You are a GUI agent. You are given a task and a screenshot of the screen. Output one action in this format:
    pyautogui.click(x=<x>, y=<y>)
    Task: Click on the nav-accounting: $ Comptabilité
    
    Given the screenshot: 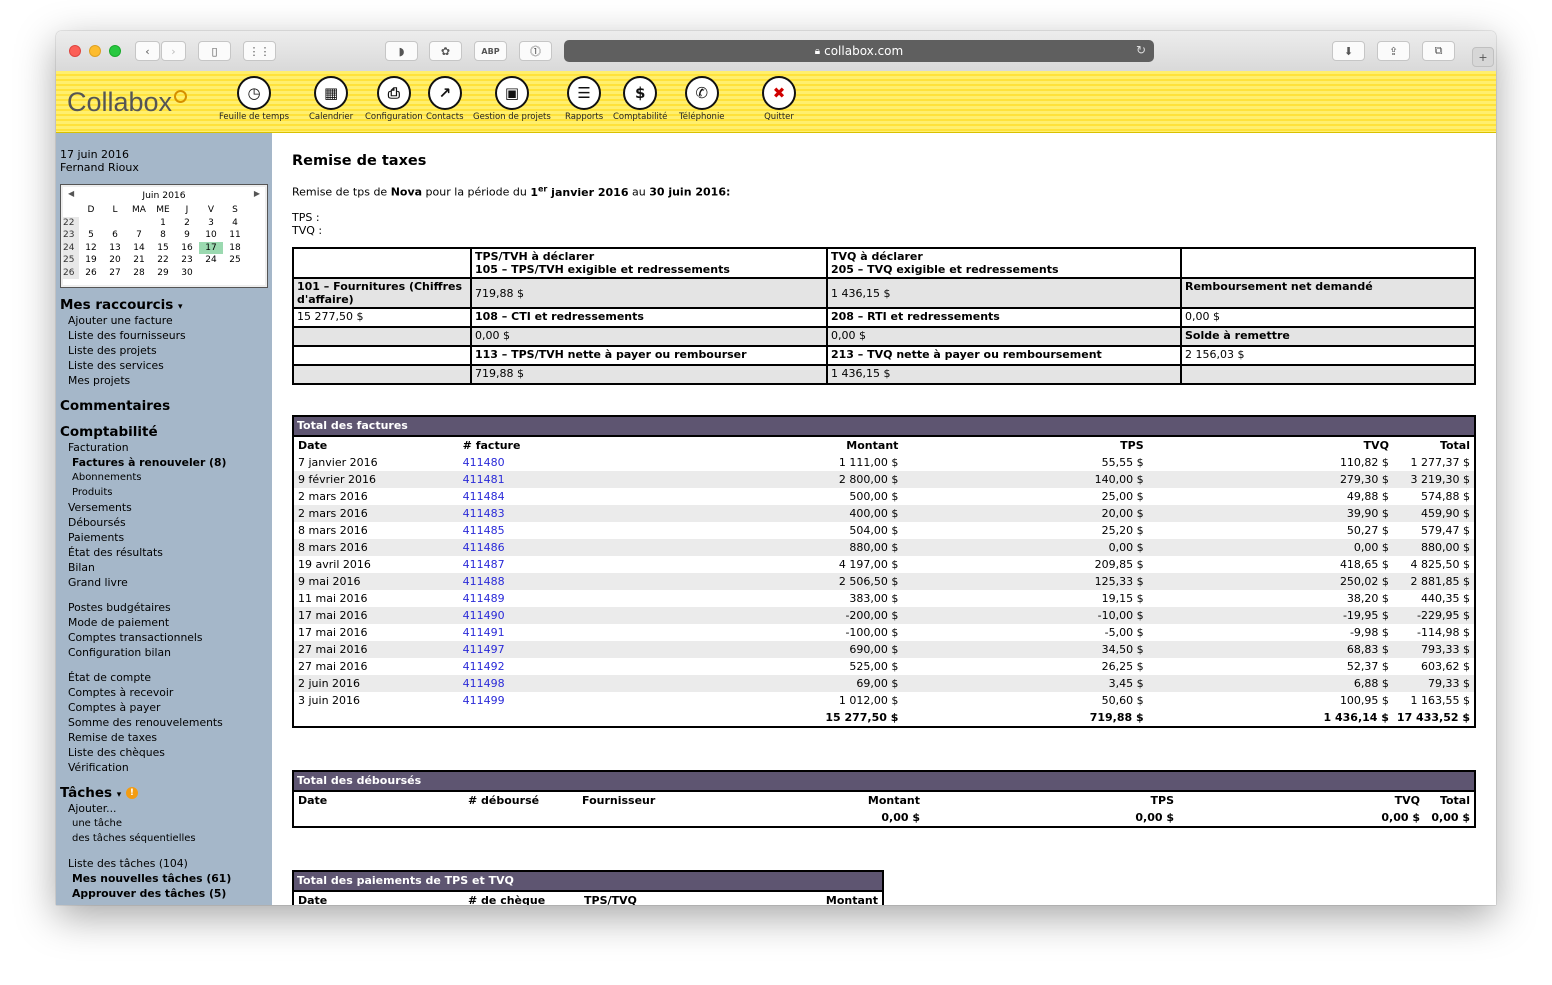 What is the action you would take?
    pyautogui.click(x=640, y=99)
    